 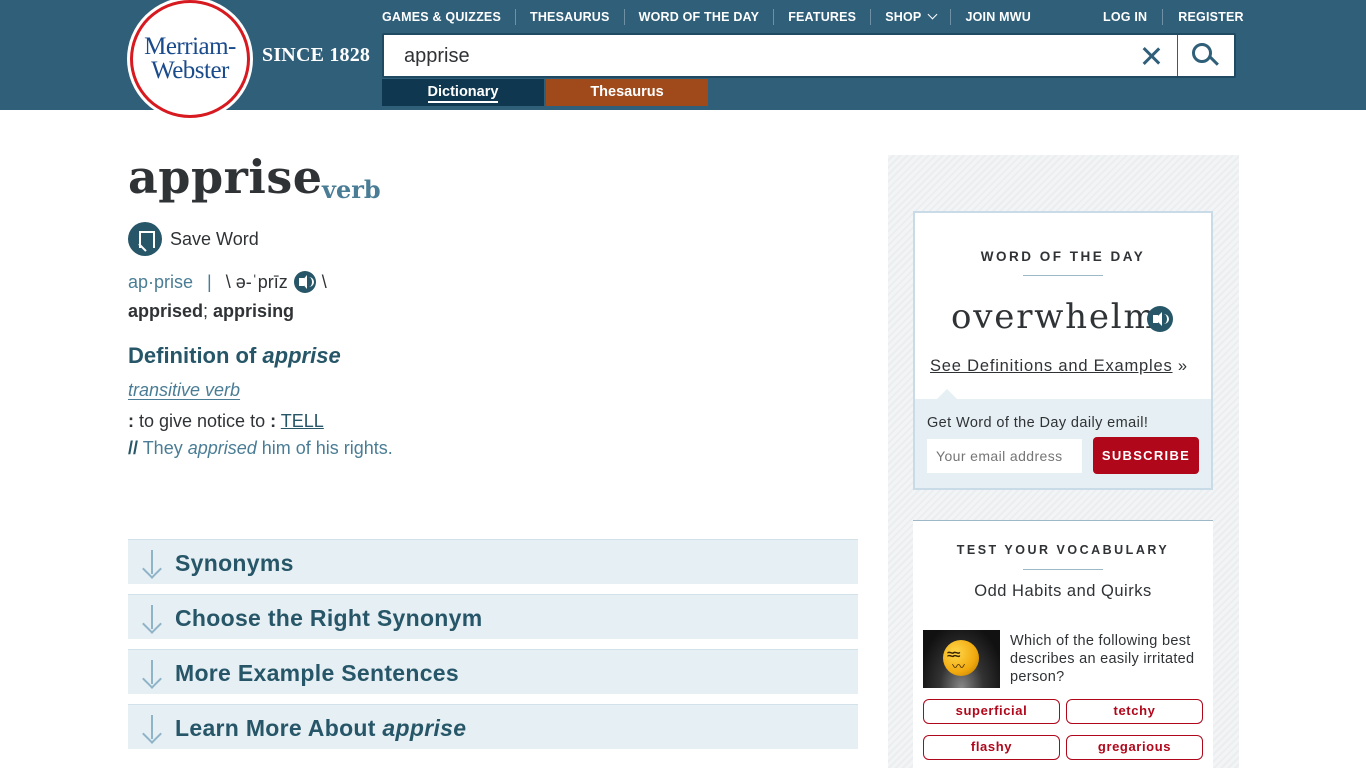 What do you see at coordinates (570, 17) in the screenshot?
I see `nav-thesaurus: THESAURUS` at bounding box center [570, 17].